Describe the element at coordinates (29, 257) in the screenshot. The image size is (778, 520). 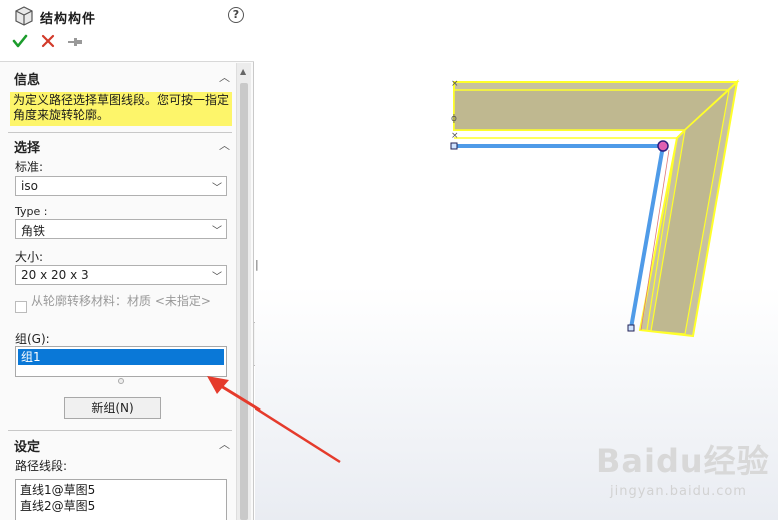
I see `size-label: 大小:` at that location.